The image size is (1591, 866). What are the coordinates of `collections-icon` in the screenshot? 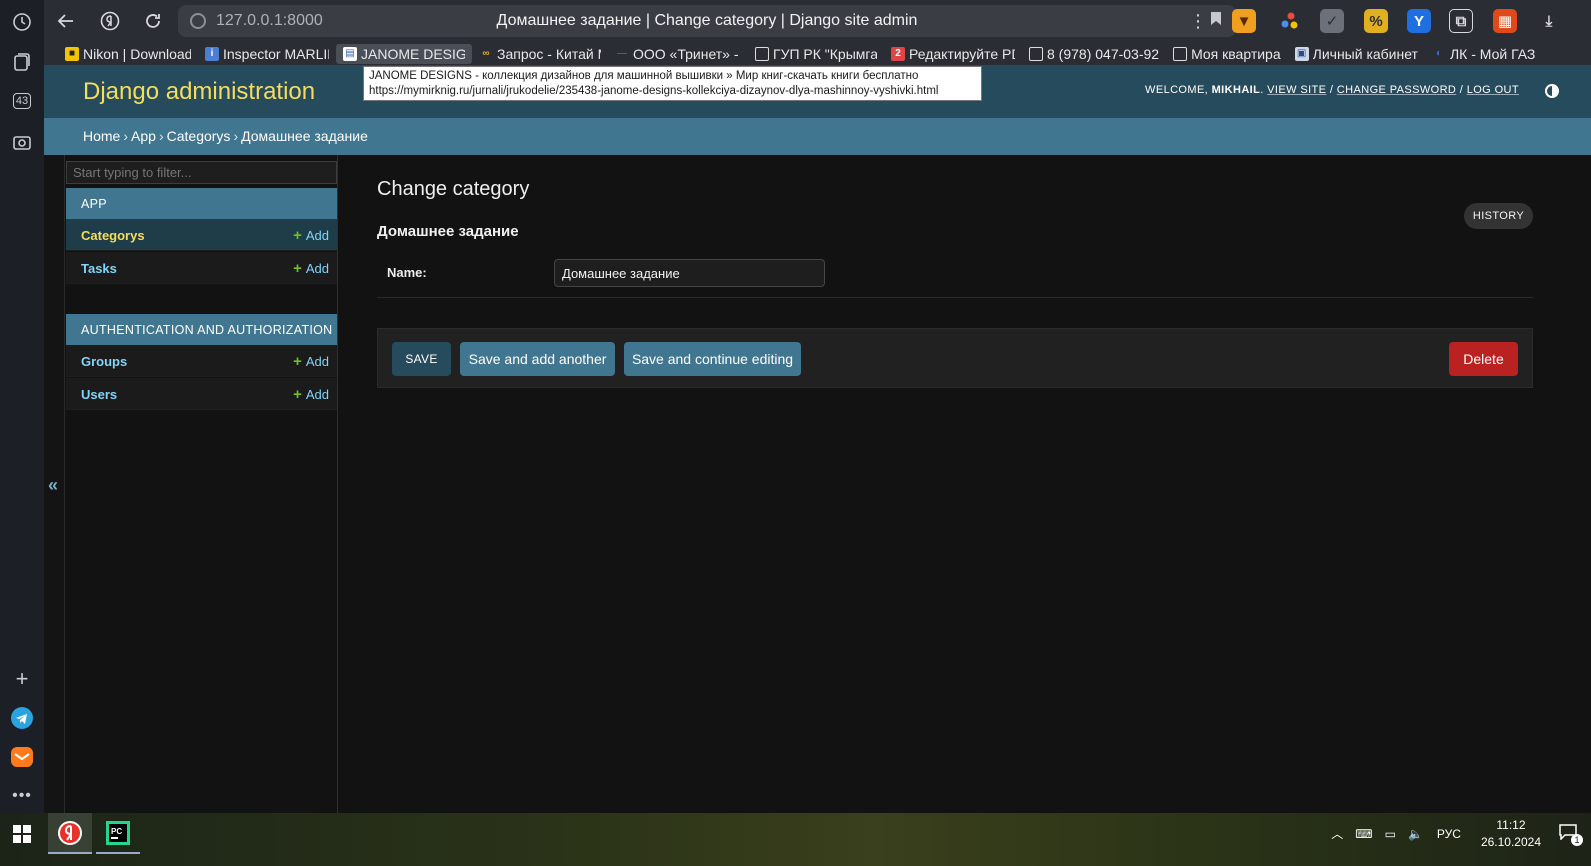 It's located at (22, 62).